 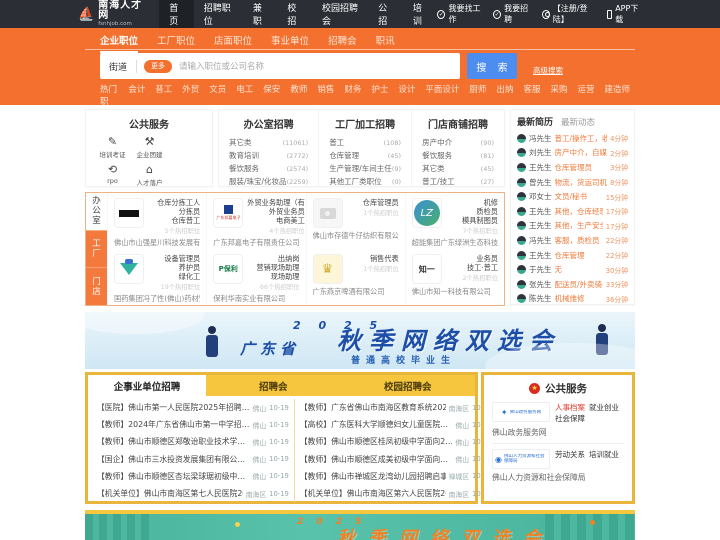 What do you see at coordinates (572, 138) in the screenshot?
I see `resume-row: 冯先生普工/操作工，收…4分钟` at bounding box center [572, 138].